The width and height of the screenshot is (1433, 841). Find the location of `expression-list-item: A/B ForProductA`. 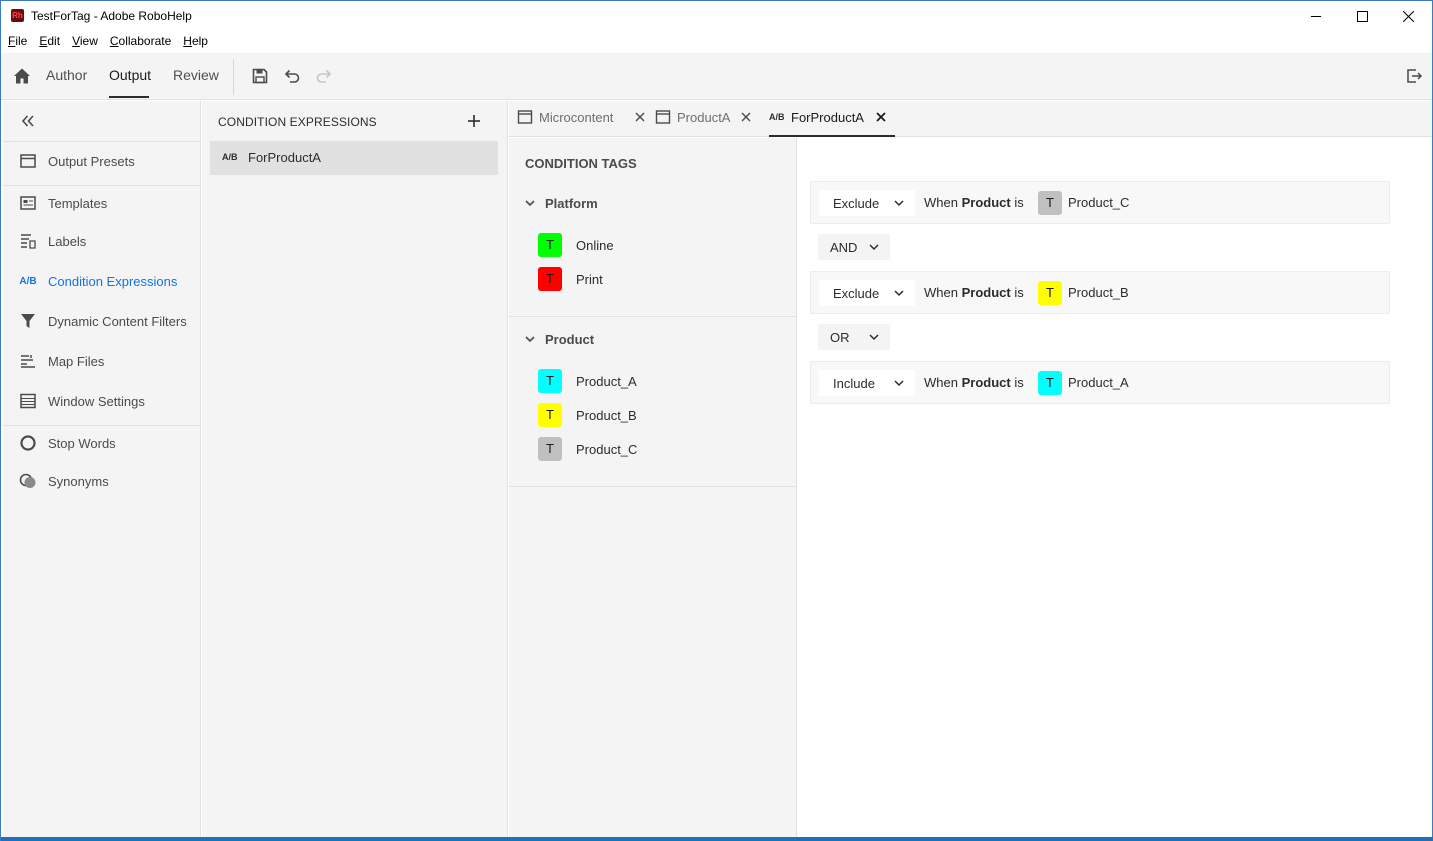

expression-list-item: A/B ForProductA is located at coordinates (354, 158).